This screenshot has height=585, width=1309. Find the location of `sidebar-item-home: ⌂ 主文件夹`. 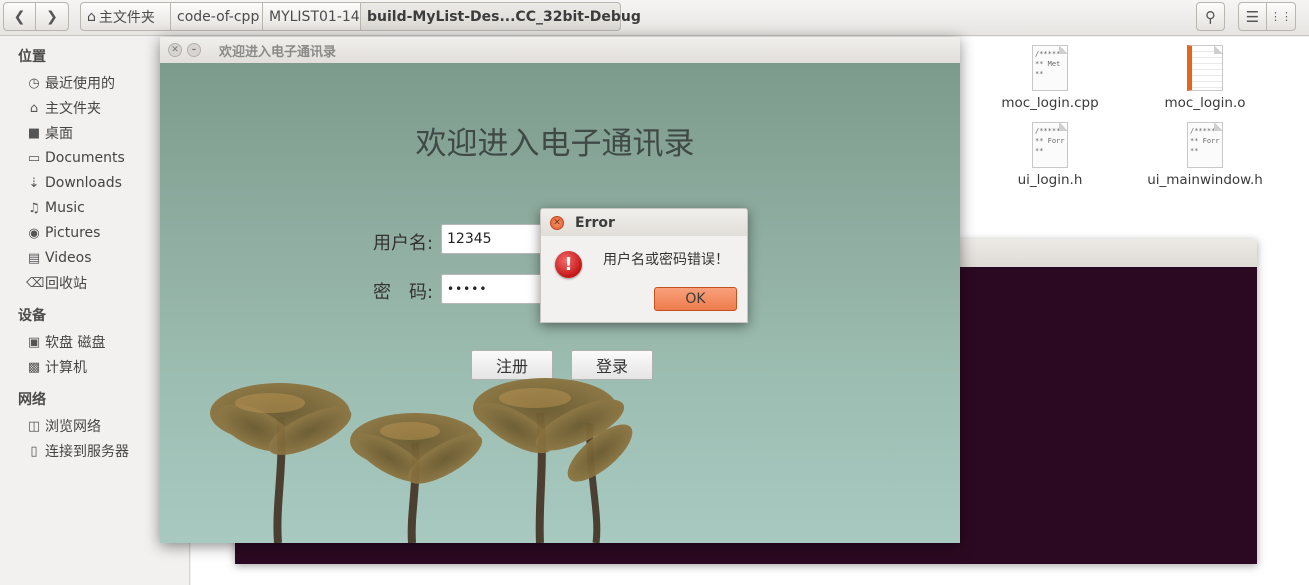

sidebar-item-home: ⌂ 主文件夹 is located at coordinates (63, 108).